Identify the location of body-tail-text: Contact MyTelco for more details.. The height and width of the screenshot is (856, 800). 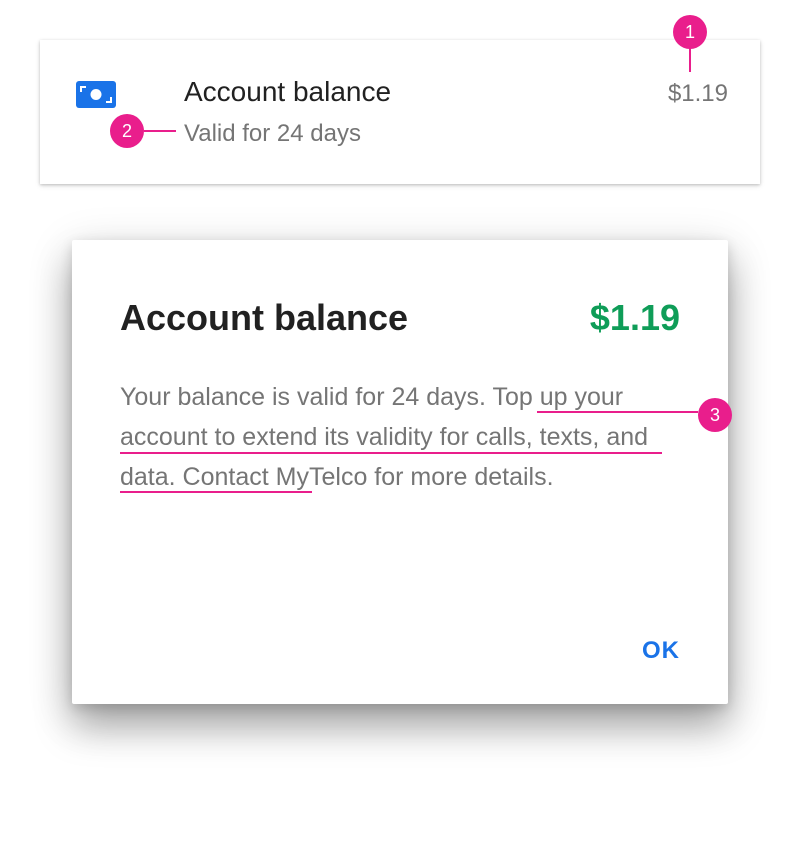
(364, 477).